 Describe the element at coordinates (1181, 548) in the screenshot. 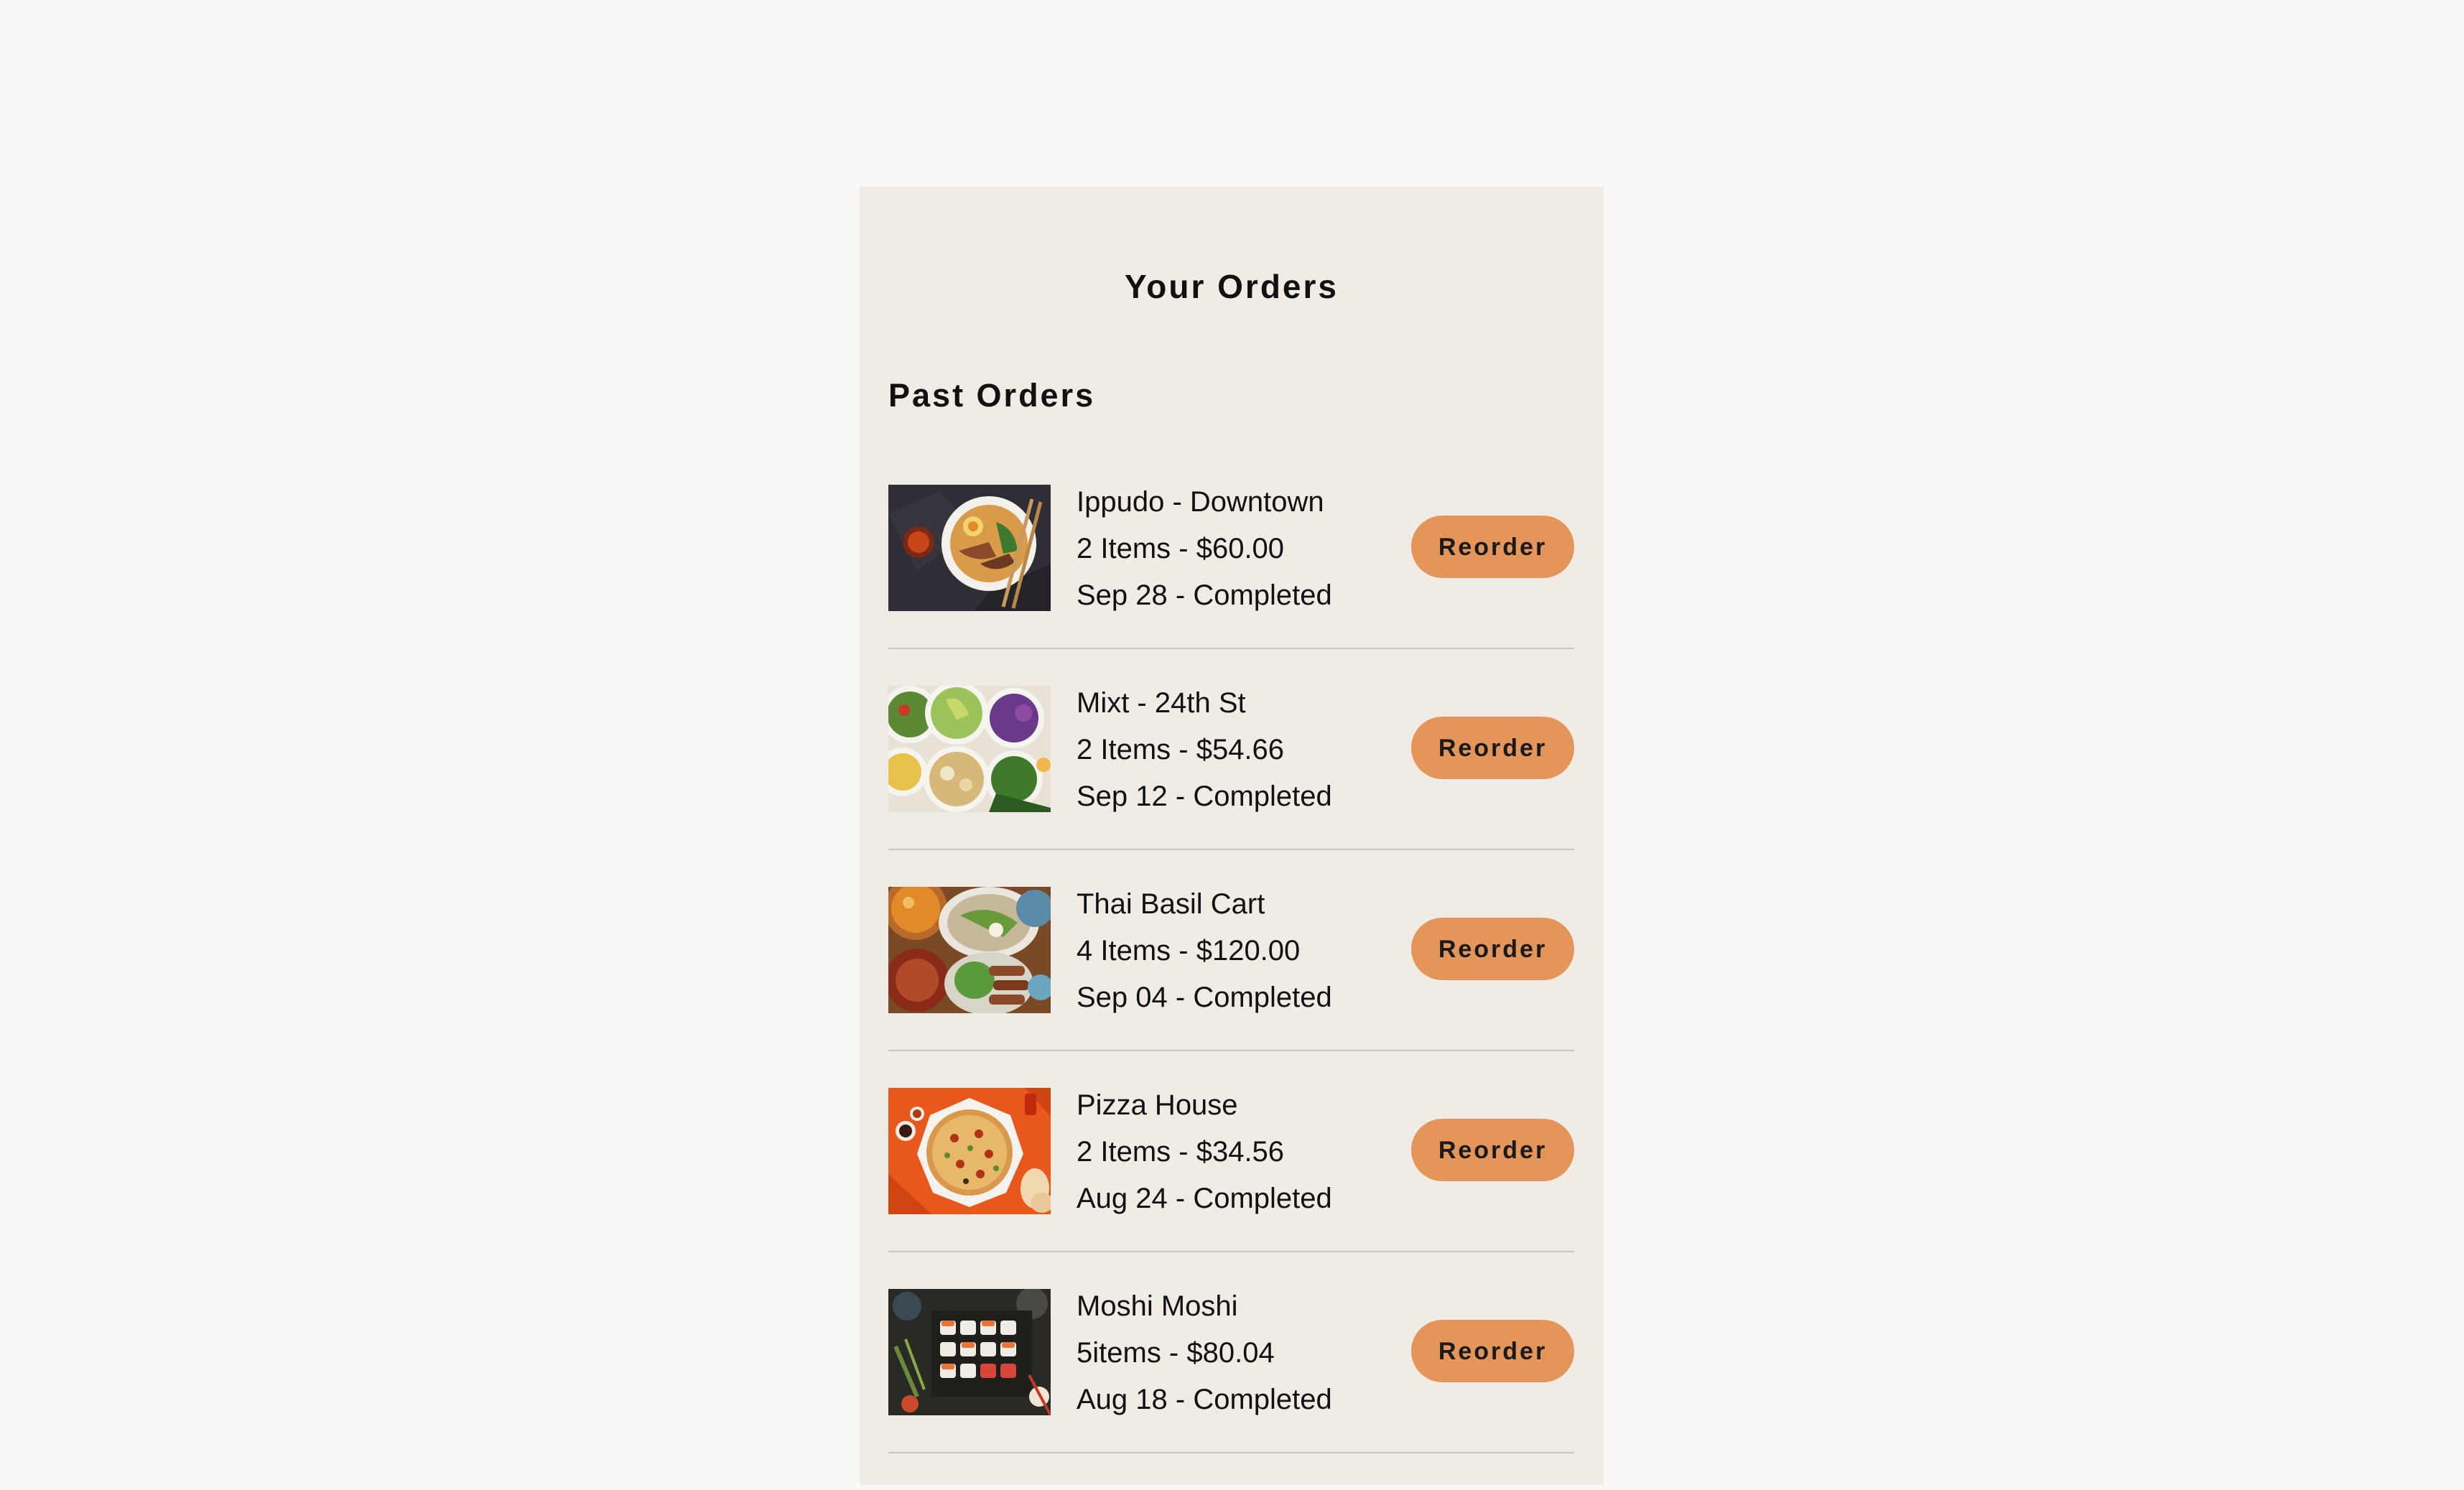

I see `order-summary: 2 Items - $60.00` at that location.